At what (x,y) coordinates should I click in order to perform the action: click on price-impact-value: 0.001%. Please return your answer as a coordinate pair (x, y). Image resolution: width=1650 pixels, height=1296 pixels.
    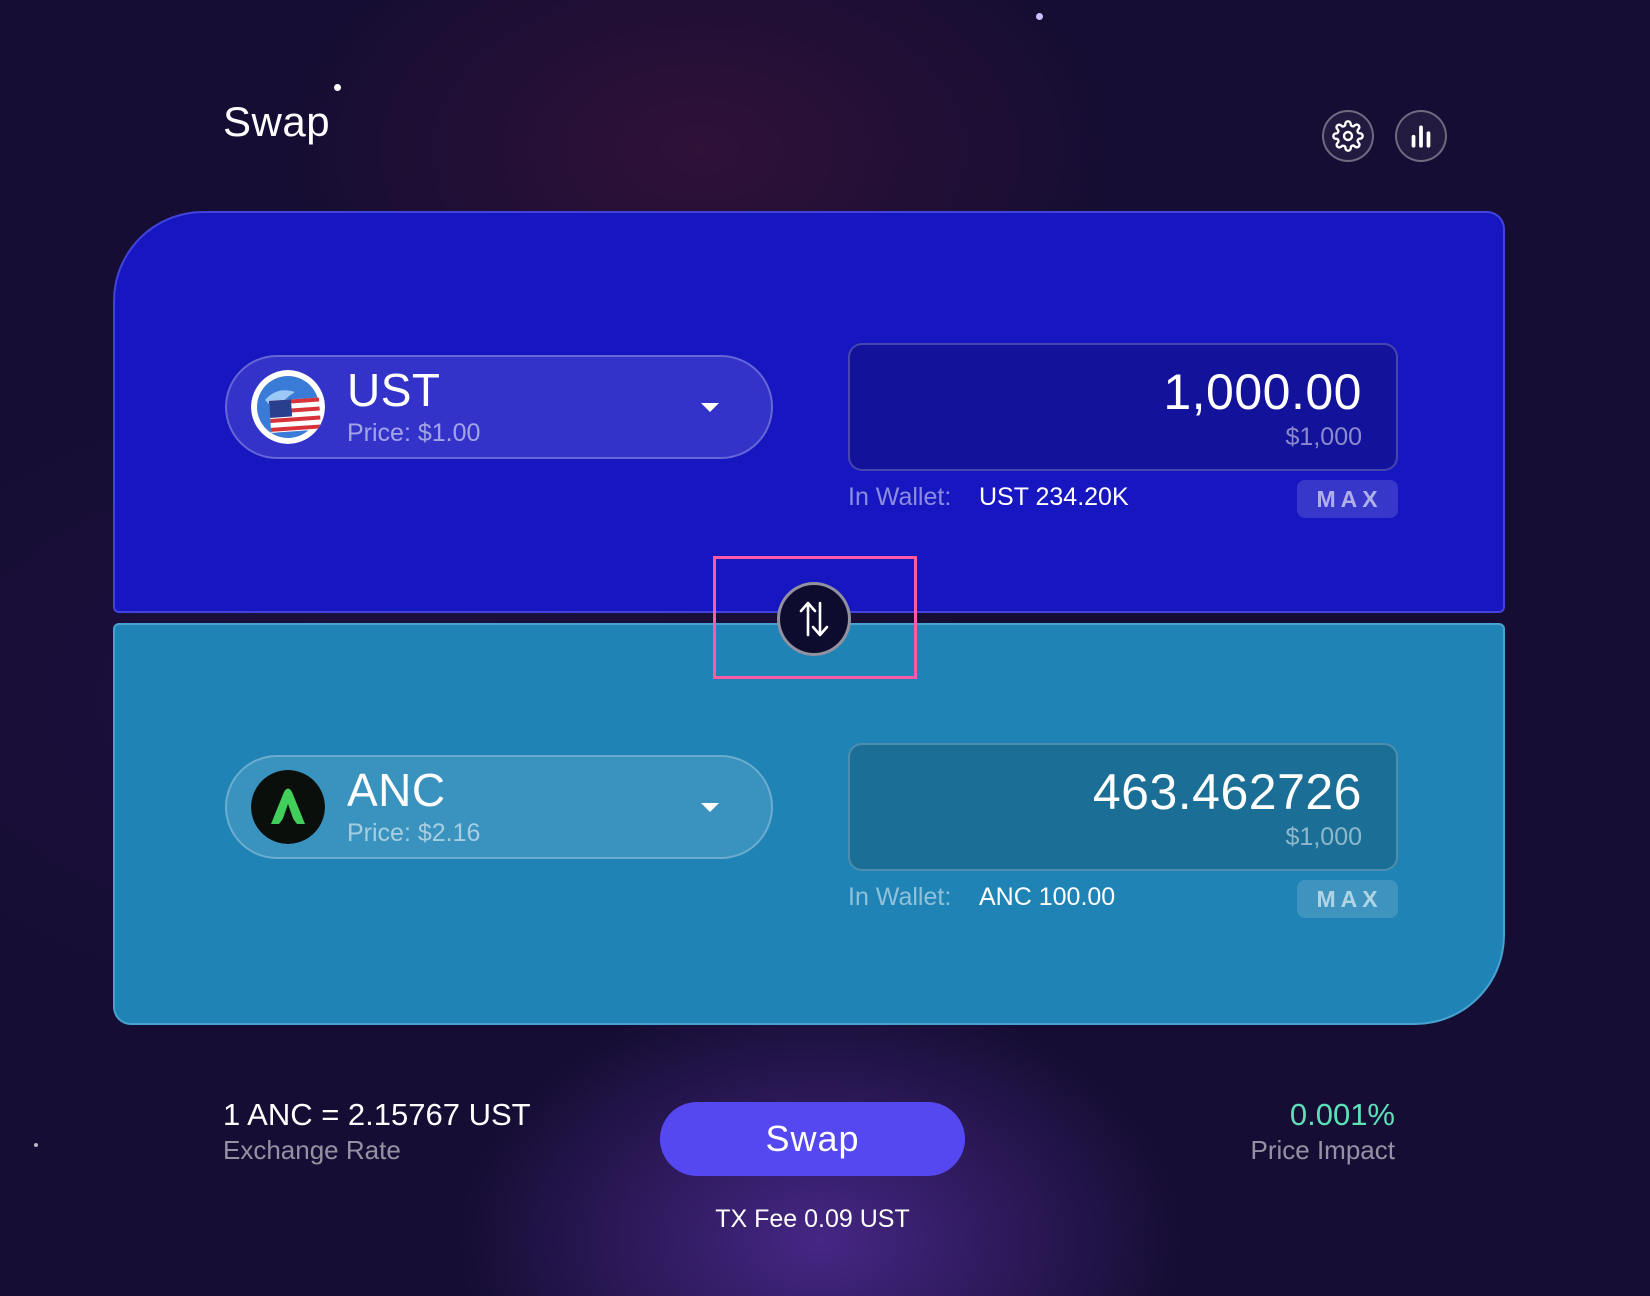
    Looking at the image, I should click on (1342, 1114).